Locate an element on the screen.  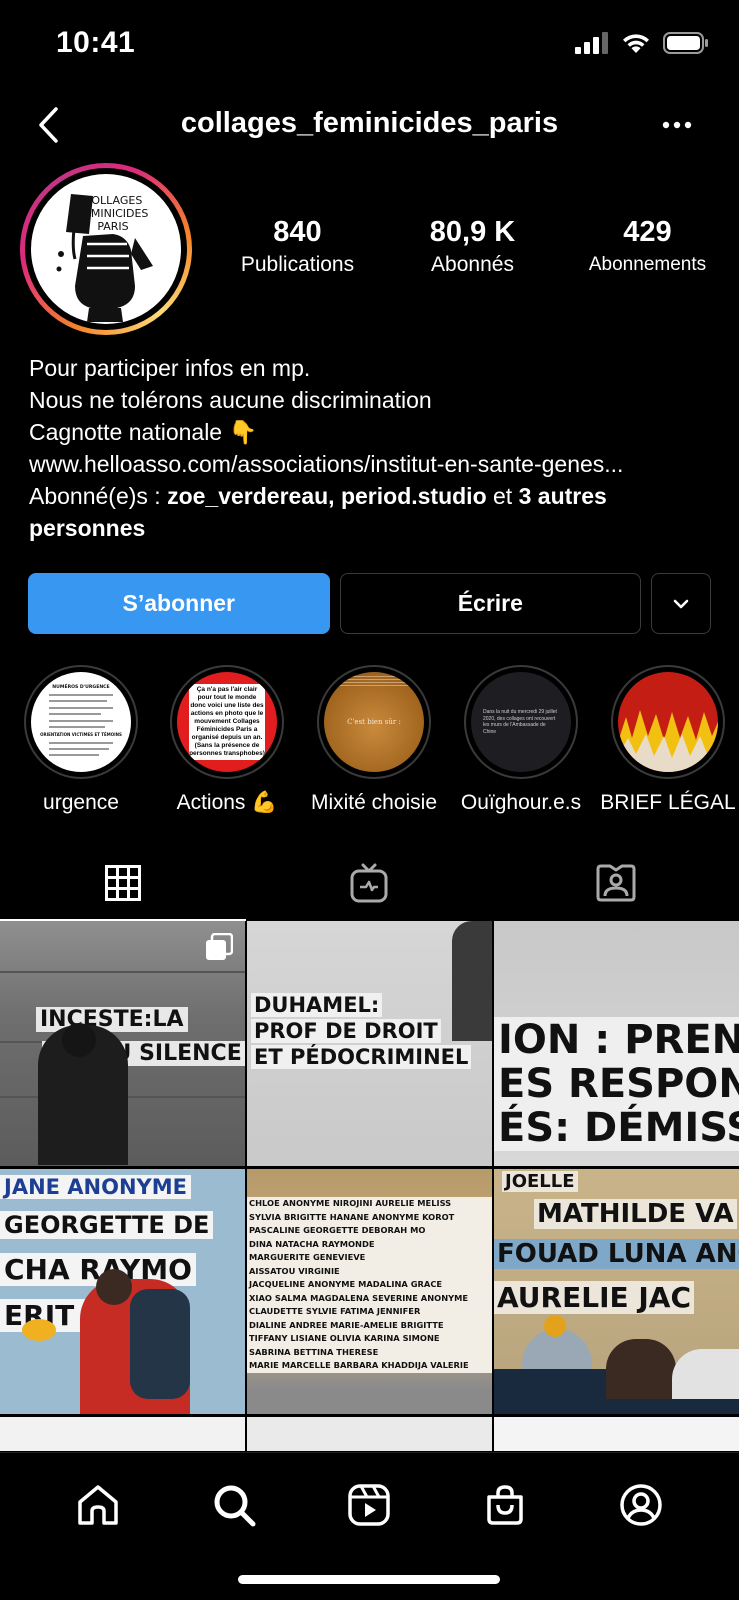
stat-following-count: 429 is located at coordinates (647, 232).